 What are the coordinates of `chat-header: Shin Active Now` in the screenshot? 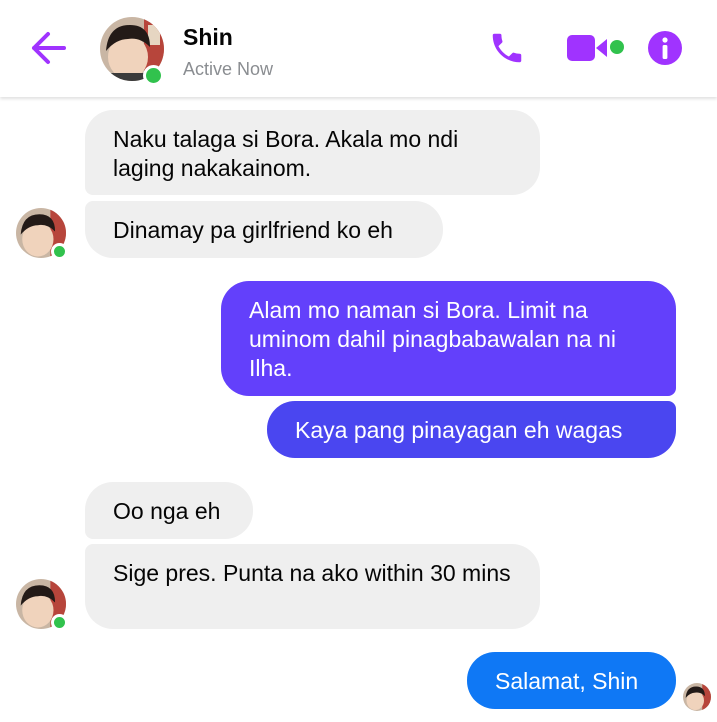 It's located at (358, 48).